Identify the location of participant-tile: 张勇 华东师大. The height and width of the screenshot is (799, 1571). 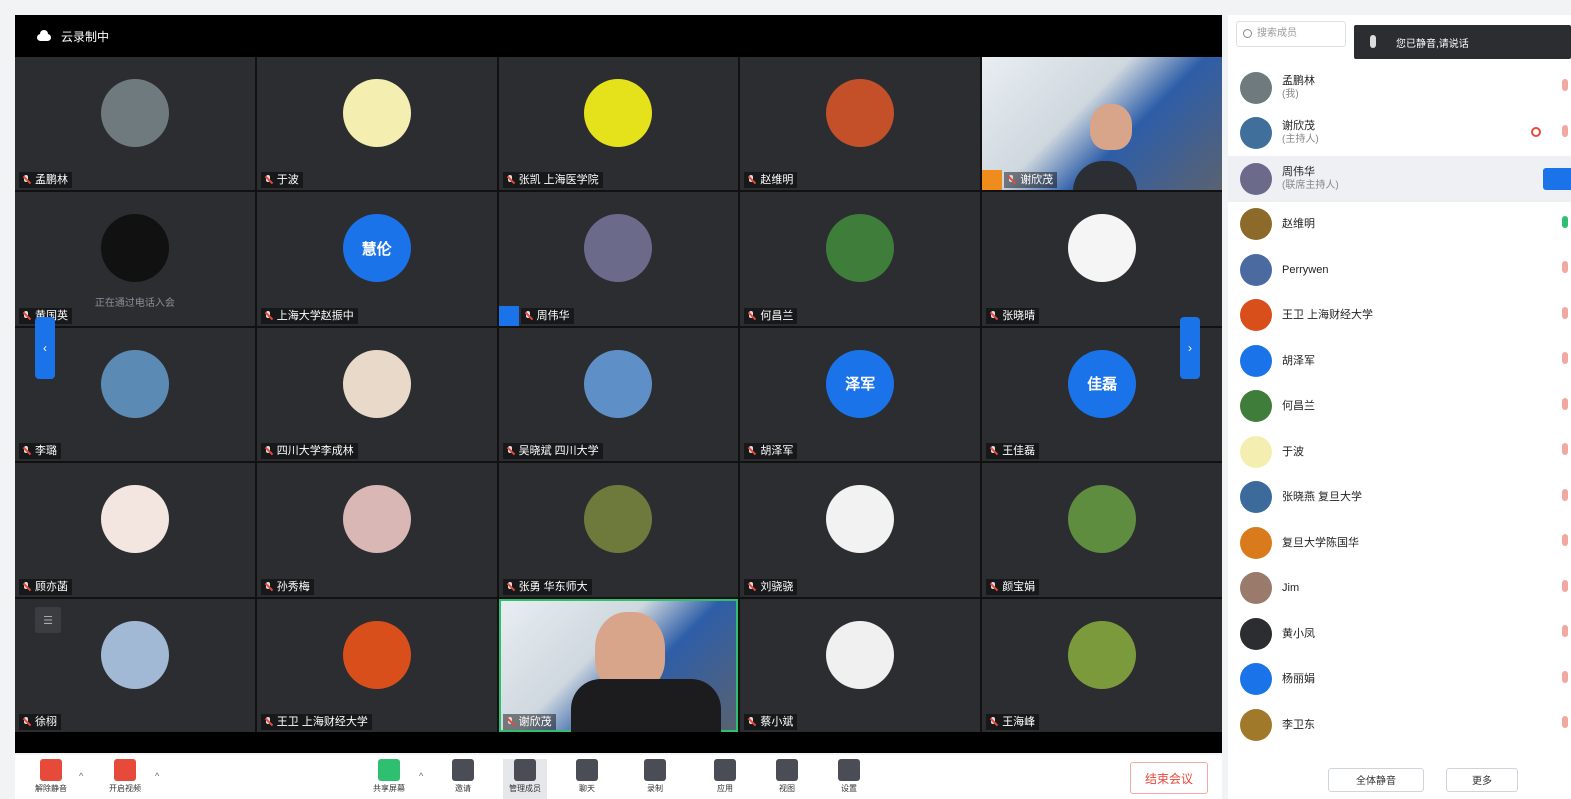
(618, 530).